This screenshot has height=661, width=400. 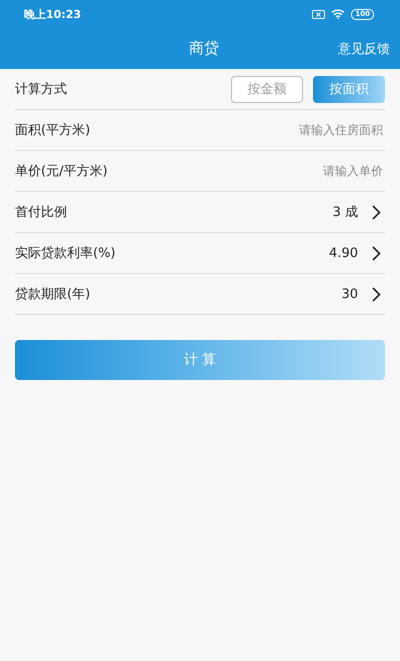 What do you see at coordinates (267, 89) in the screenshot?
I see `mode-button: 按金额` at bounding box center [267, 89].